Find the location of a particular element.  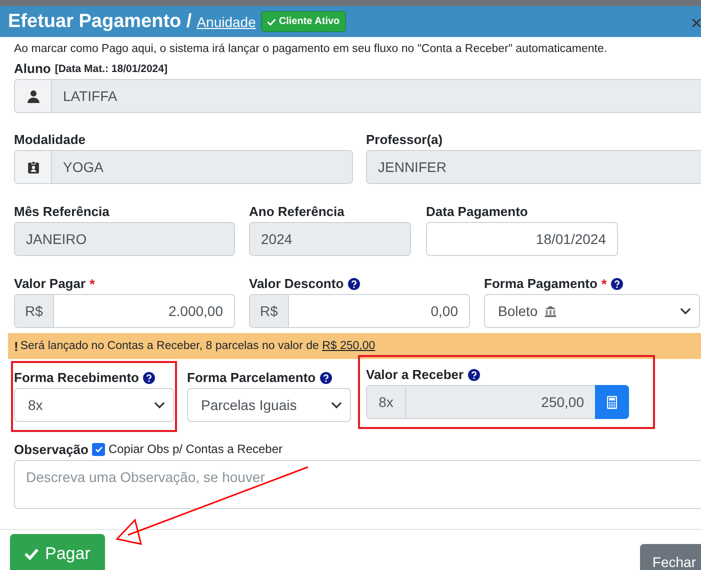

field-label: Modalidade is located at coordinates (50, 139).